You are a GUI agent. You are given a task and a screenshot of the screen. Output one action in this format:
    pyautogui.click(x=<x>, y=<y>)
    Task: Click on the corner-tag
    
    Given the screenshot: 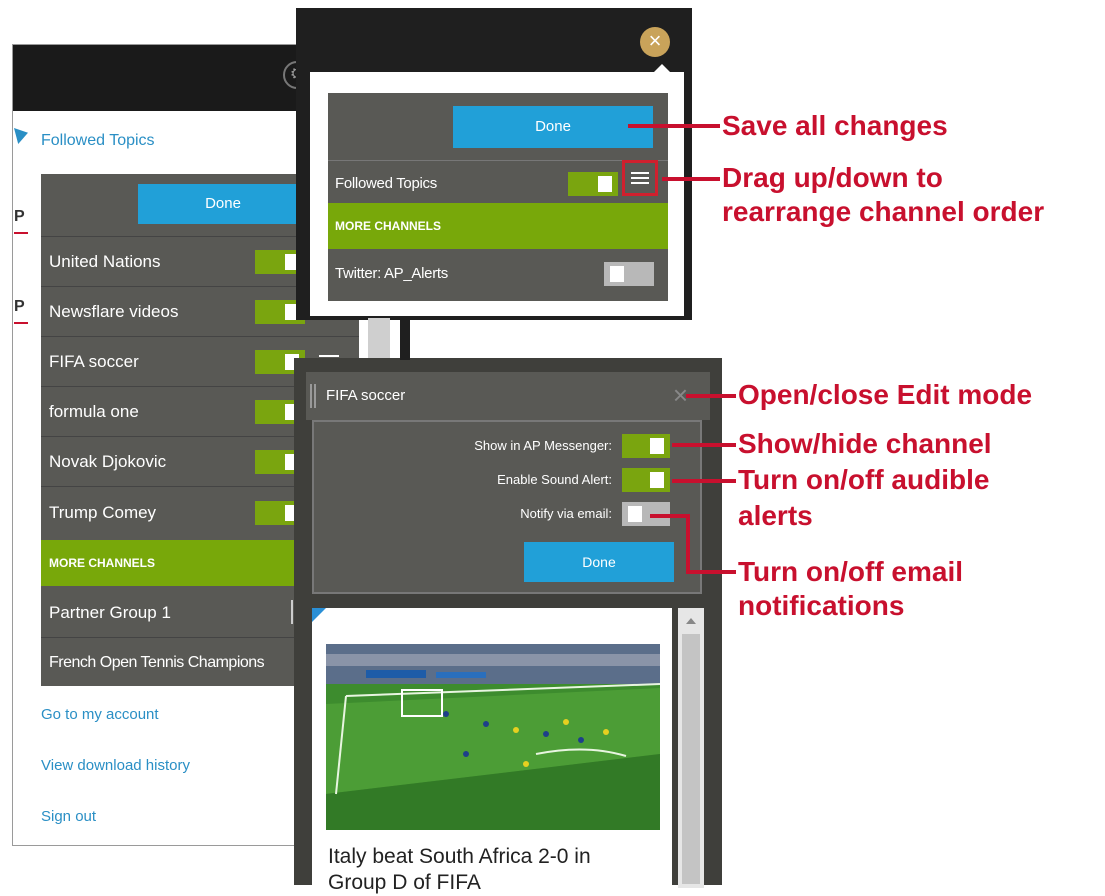 What is the action you would take?
    pyautogui.click(x=319, y=615)
    